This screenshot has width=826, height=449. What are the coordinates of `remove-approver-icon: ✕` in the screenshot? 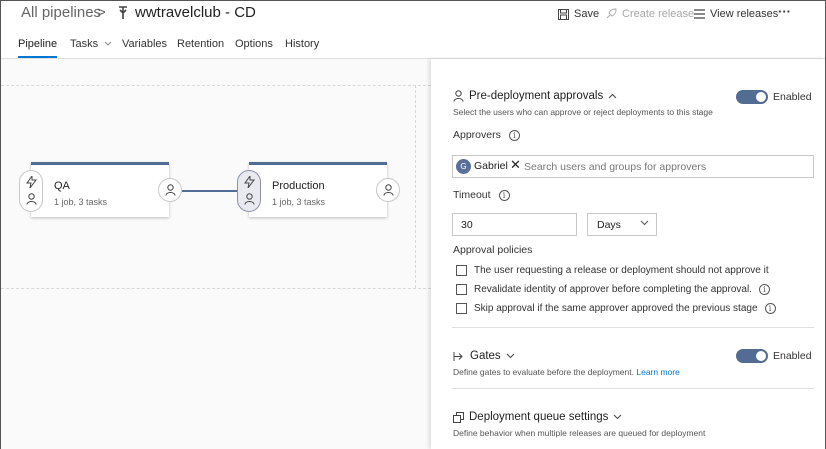 It's located at (515, 165).